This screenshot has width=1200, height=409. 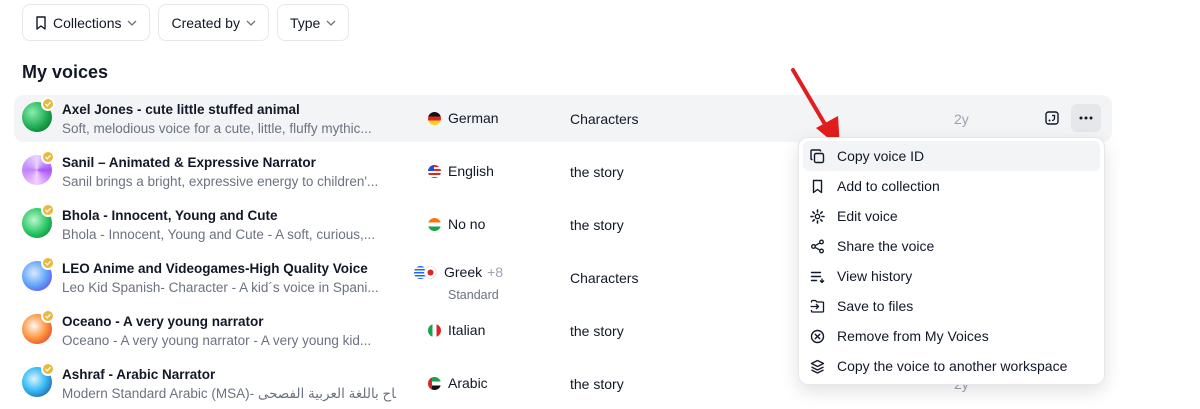 I want to click on menu-item-view-history: View history, so click(x=951, y=276).